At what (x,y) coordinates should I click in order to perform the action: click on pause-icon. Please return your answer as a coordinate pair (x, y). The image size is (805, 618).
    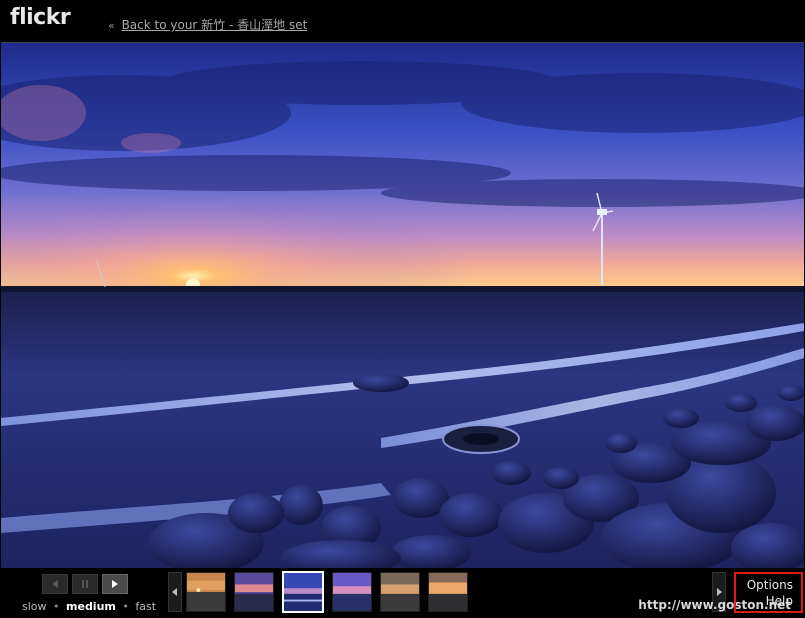
    Looking at the image, I should click on (85, 584).